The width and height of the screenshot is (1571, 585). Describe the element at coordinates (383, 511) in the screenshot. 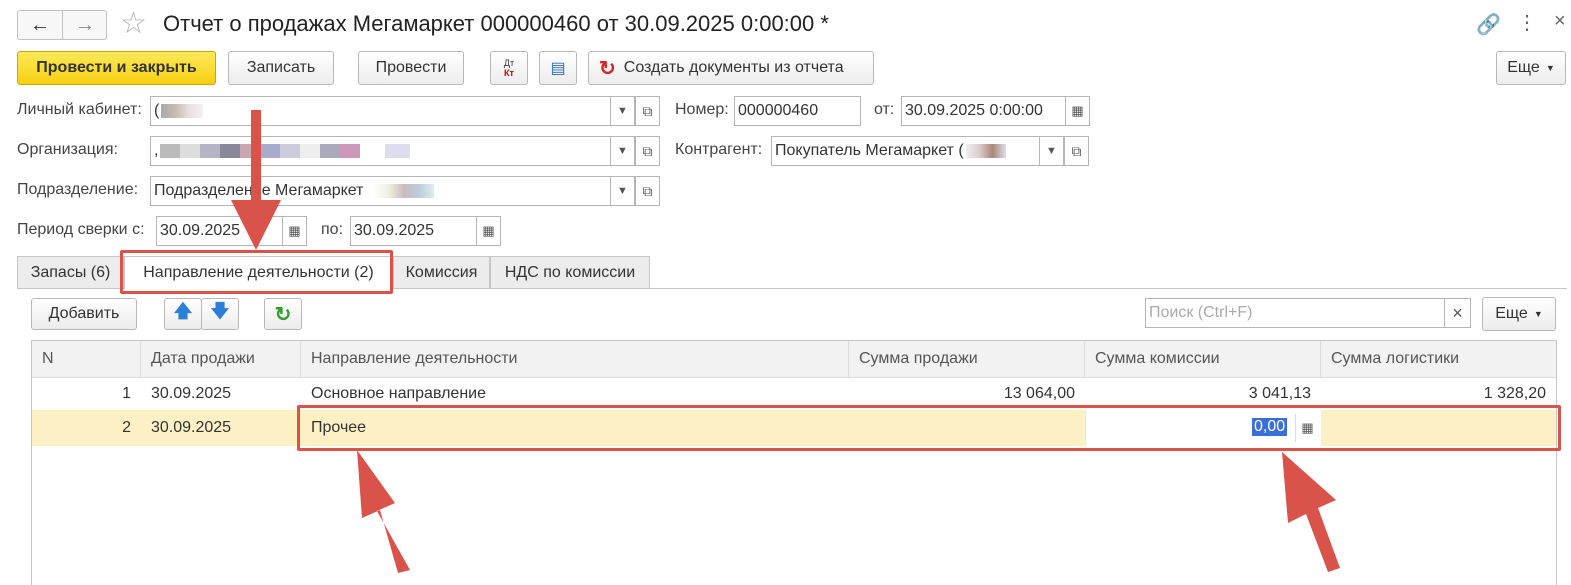

I see `arrow-to-direction` at that location.